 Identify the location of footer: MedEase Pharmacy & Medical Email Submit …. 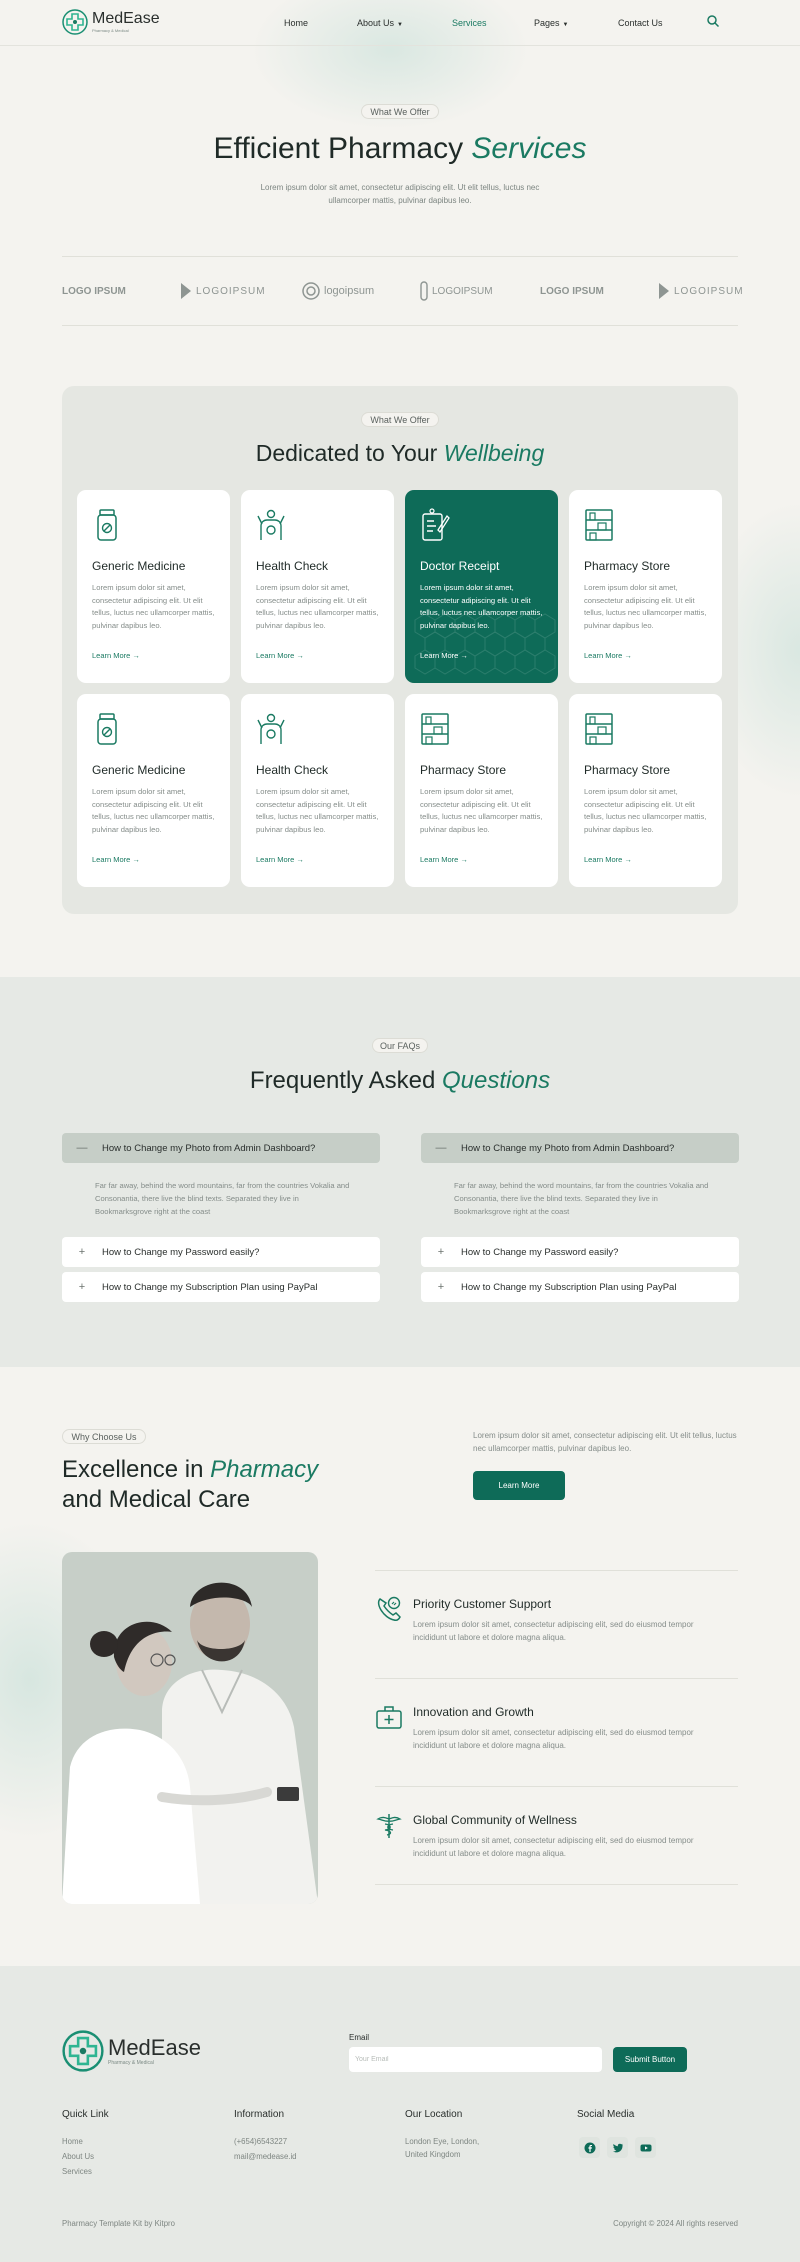
(400, 2114).